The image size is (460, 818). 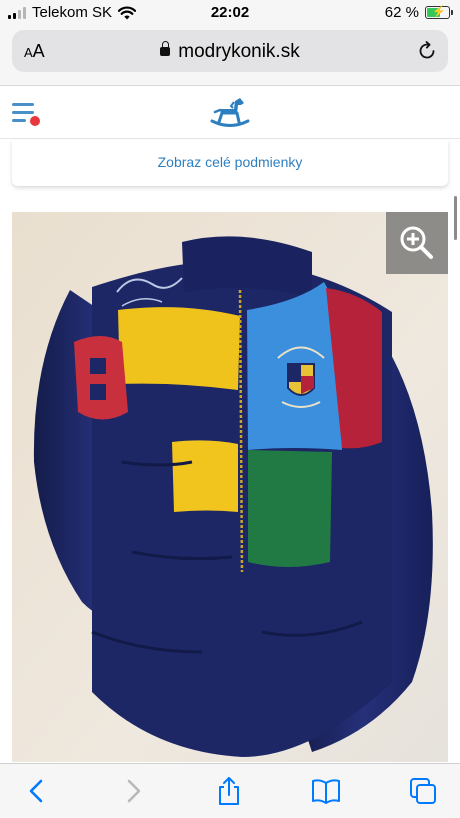 What do you see at coordinates (35, 121) in the screenshot?
I see `notification-dot` at bounding box center [35, 121].